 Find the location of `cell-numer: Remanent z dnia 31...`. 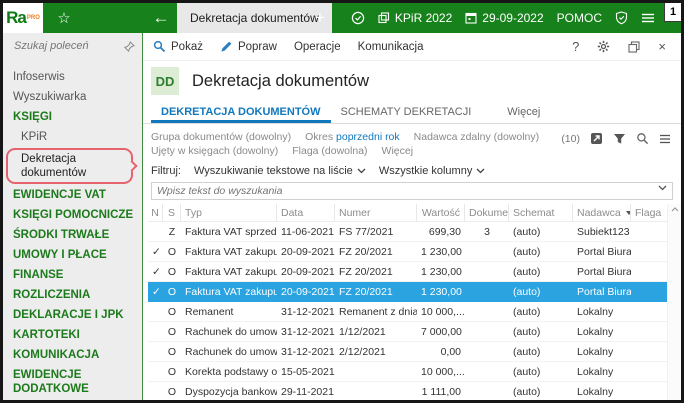

cell-numer: Remanent z dnia 31... is located at coordinates (378, 311).